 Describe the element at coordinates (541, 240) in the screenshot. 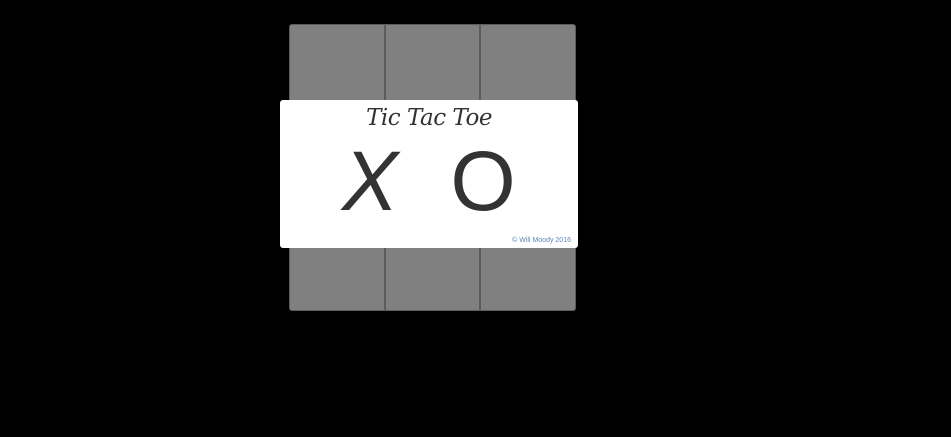

I see `credit-text: © Will Moody 2016` at that location.